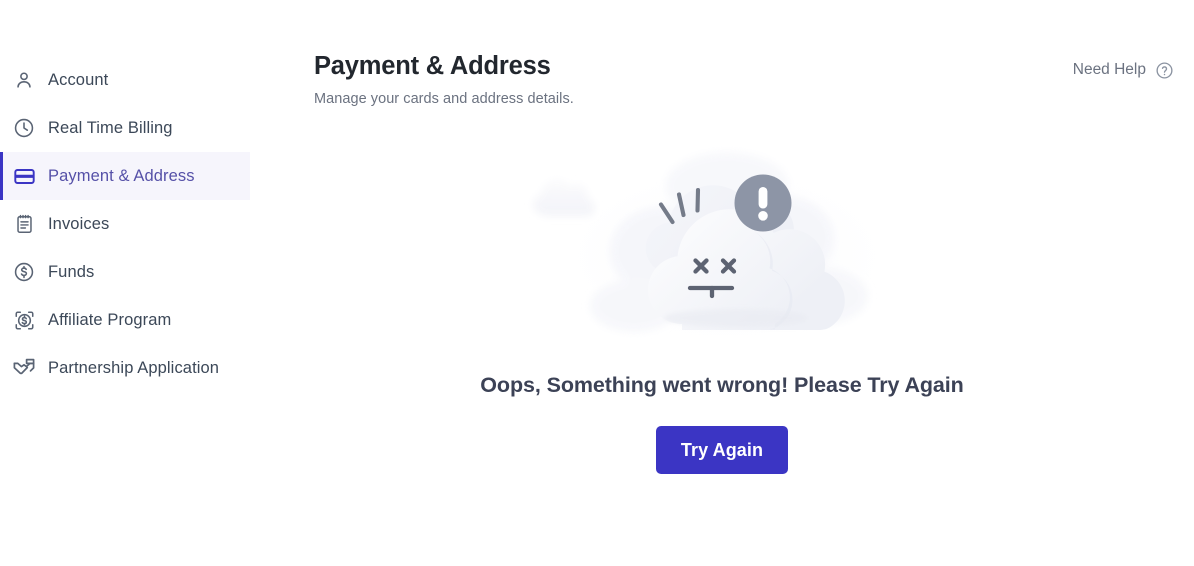 The width and height of the screenshot is (1194, 566). What do you see at coordinates (78, 79) in the screenshot?
I see `sidebar-item-label: Account` at bounding box center [78, 79].